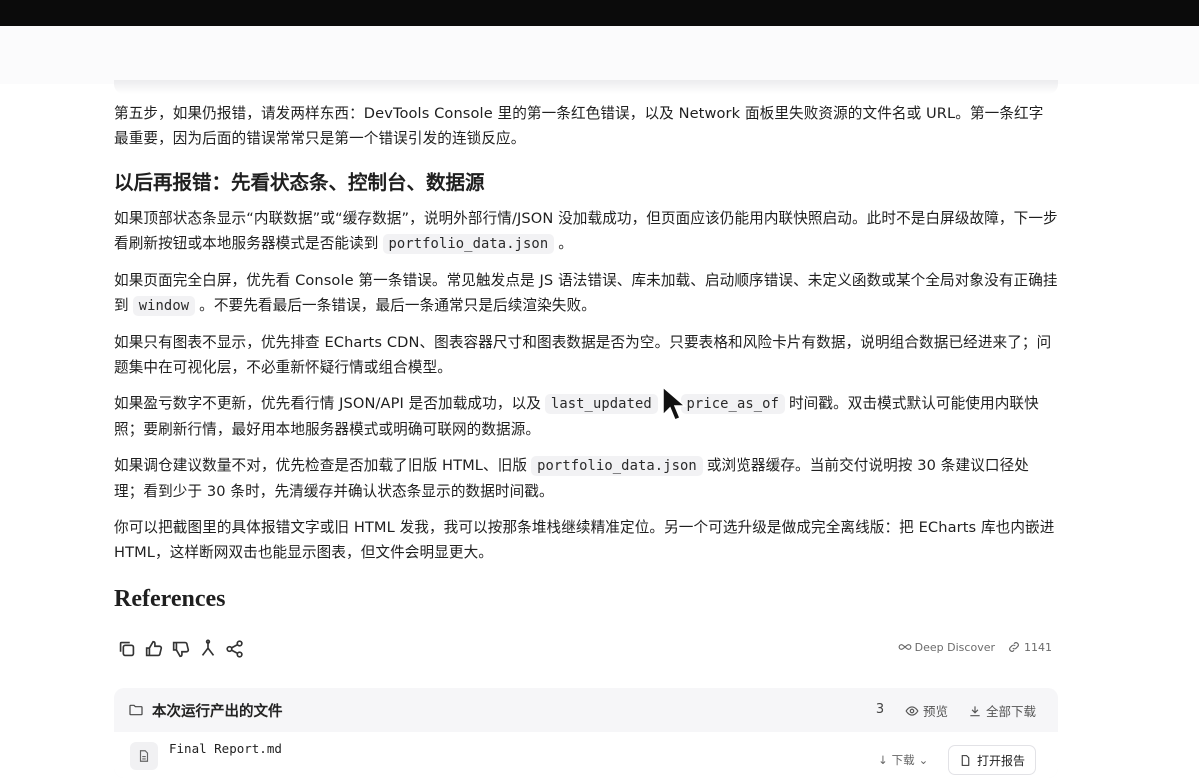  What do you see at coordinates (144, 756) in the screenshot?
I see `file-icon` at bounding box center [144, 756].